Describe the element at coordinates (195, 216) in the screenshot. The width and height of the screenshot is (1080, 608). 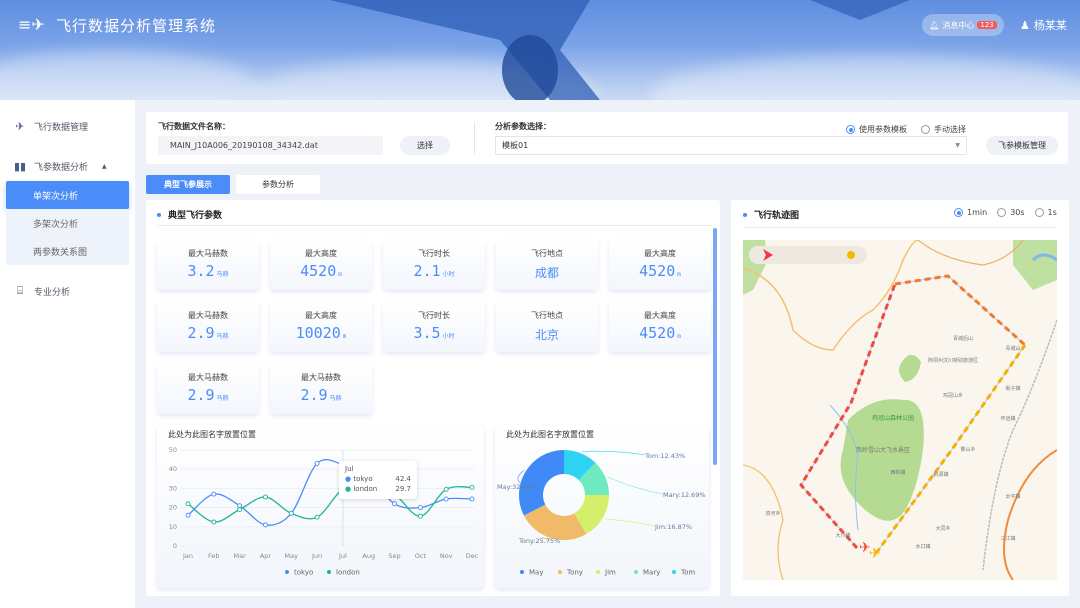
I see `section-title-text: 典型飞行参数` at that location.